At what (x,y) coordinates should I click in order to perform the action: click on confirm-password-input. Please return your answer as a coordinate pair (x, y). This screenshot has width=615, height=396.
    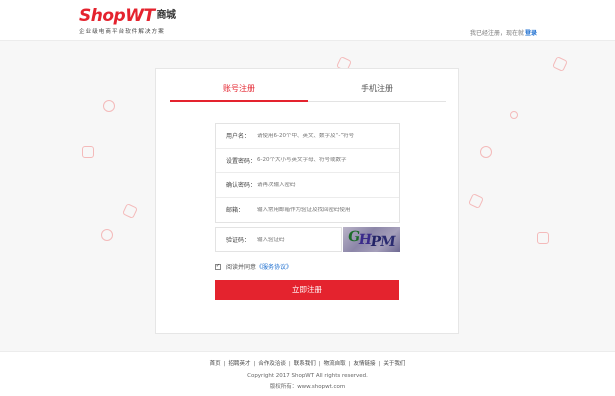
    Looking at the image, I should click on (328, 184).